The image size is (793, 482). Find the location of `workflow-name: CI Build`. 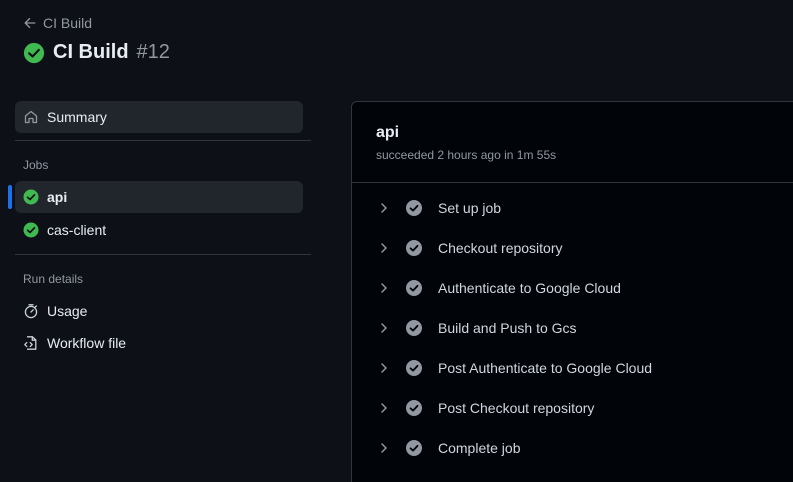

workflow-name: CI Build is located at coordinates (91, 52).